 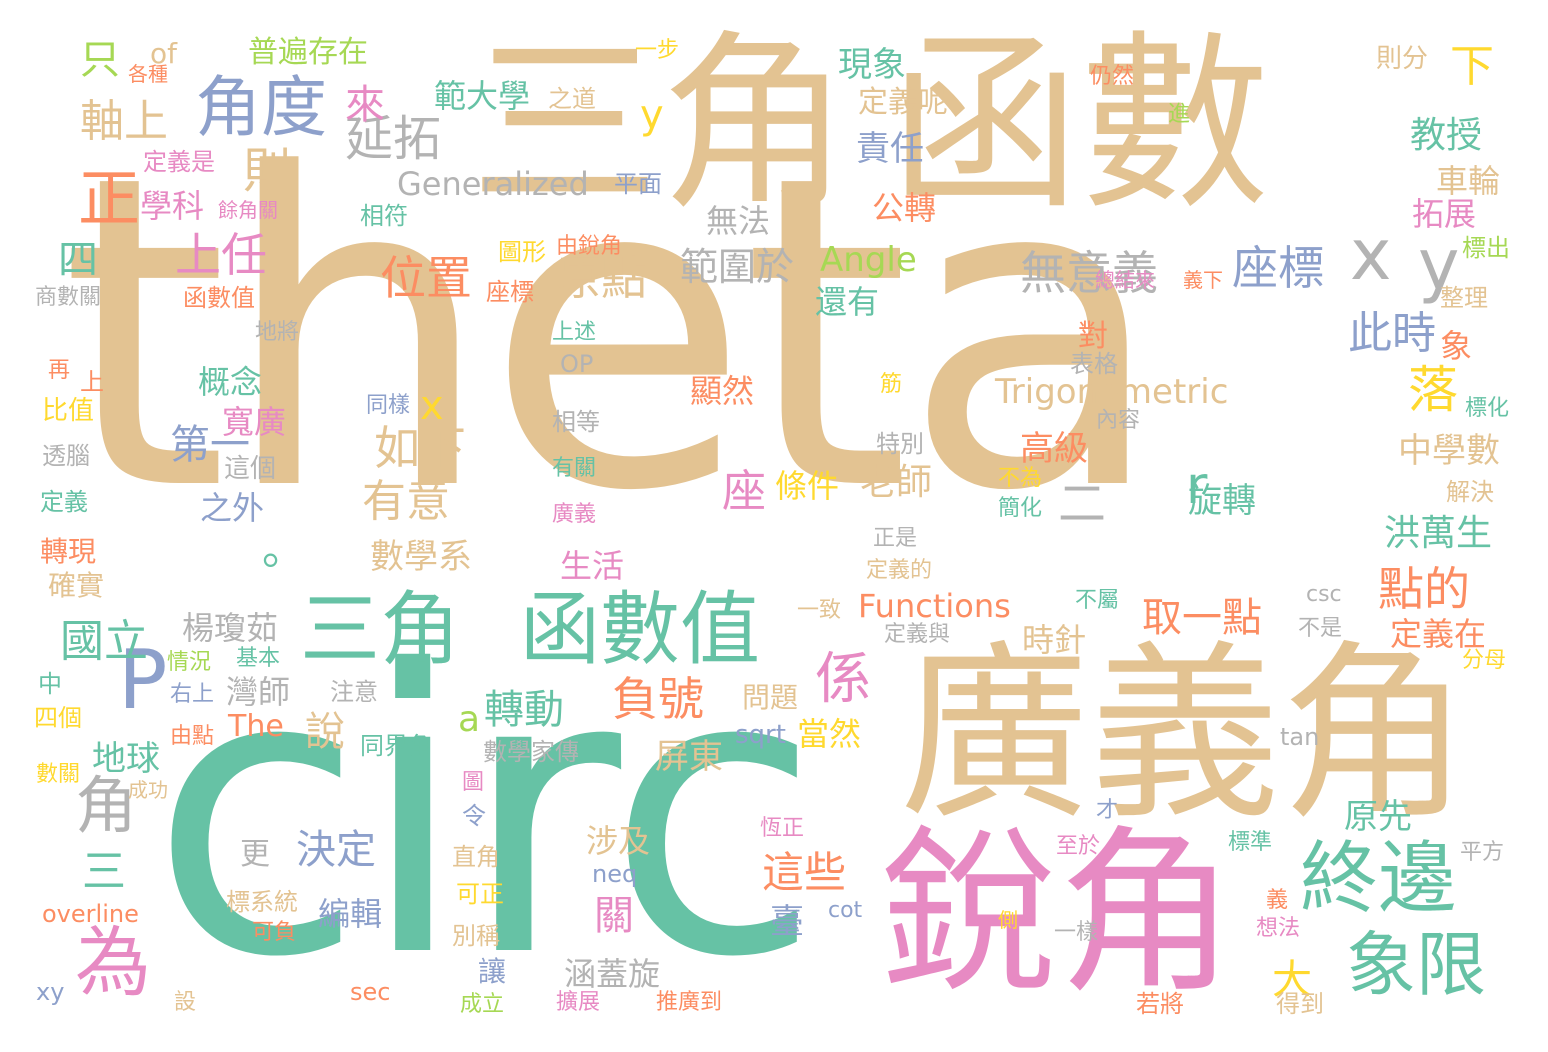 What do you see at coordinates (284, 549) in the screenshot?
I see `word-period: 。` at bounding box center [284, 549].